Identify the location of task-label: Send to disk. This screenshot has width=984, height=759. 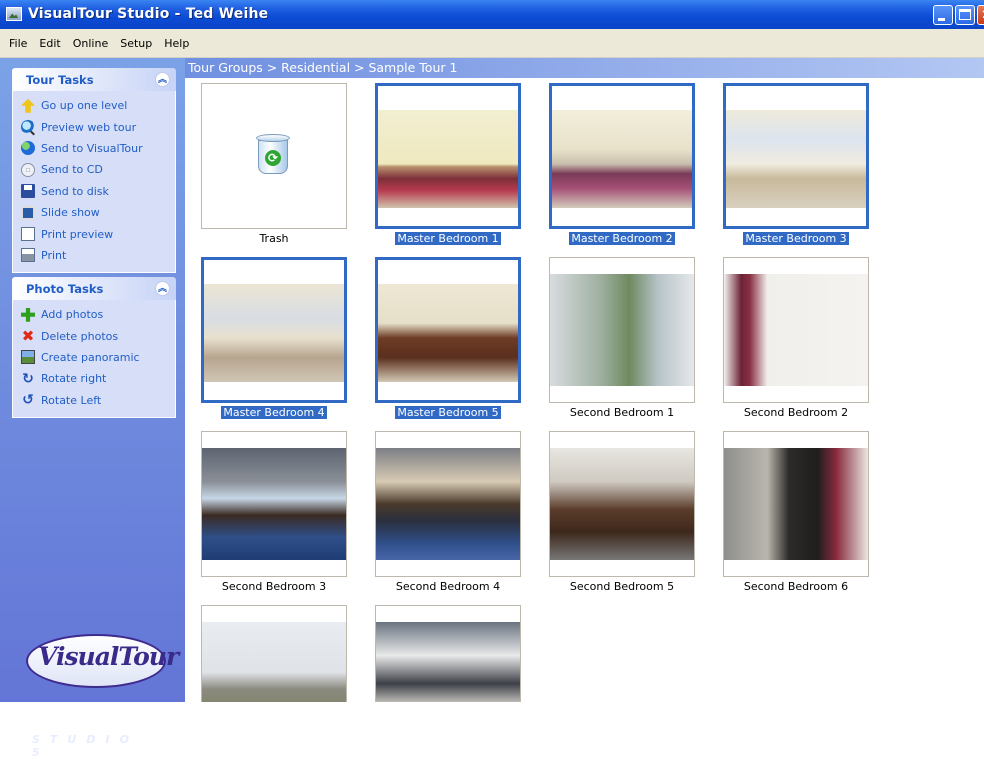
(75, 191).